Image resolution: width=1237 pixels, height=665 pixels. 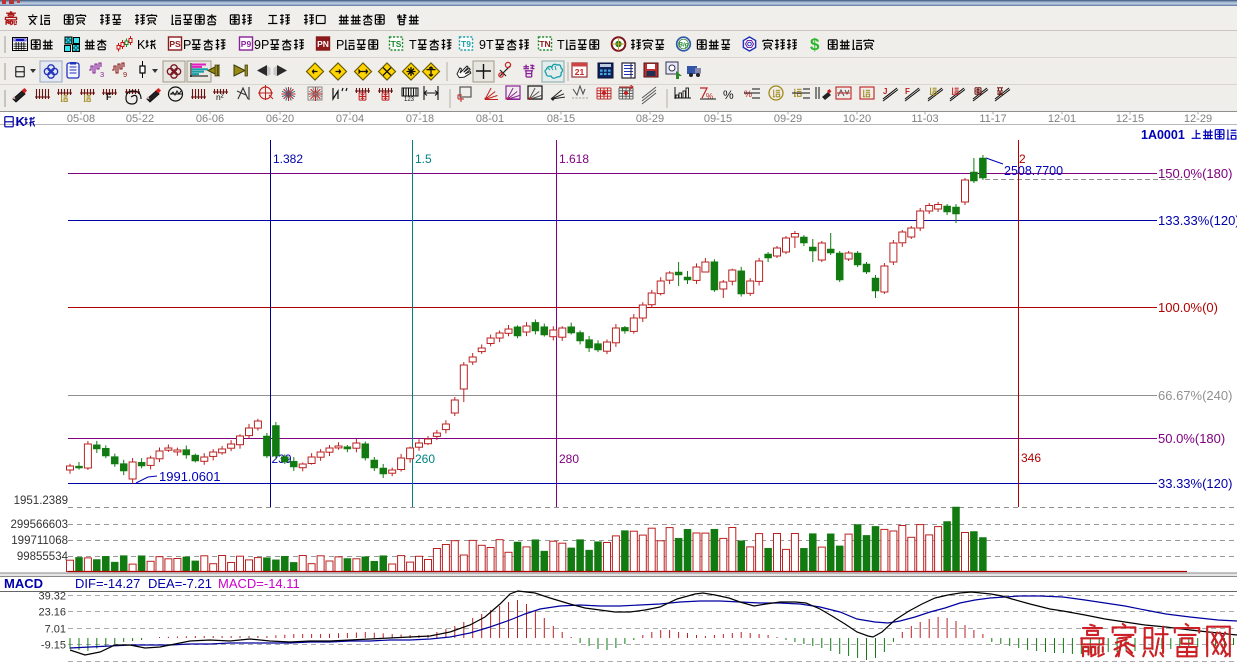 I want to click on svg-text: 66.67%(240), so click(x=1195, y=395).